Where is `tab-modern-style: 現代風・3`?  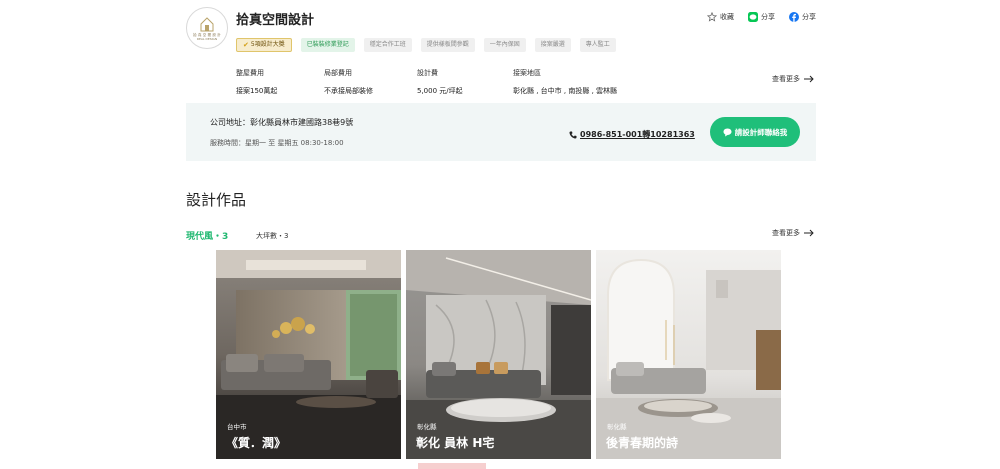 tab-modern-style: 現代風・3 is located at coordinates (207, 235).